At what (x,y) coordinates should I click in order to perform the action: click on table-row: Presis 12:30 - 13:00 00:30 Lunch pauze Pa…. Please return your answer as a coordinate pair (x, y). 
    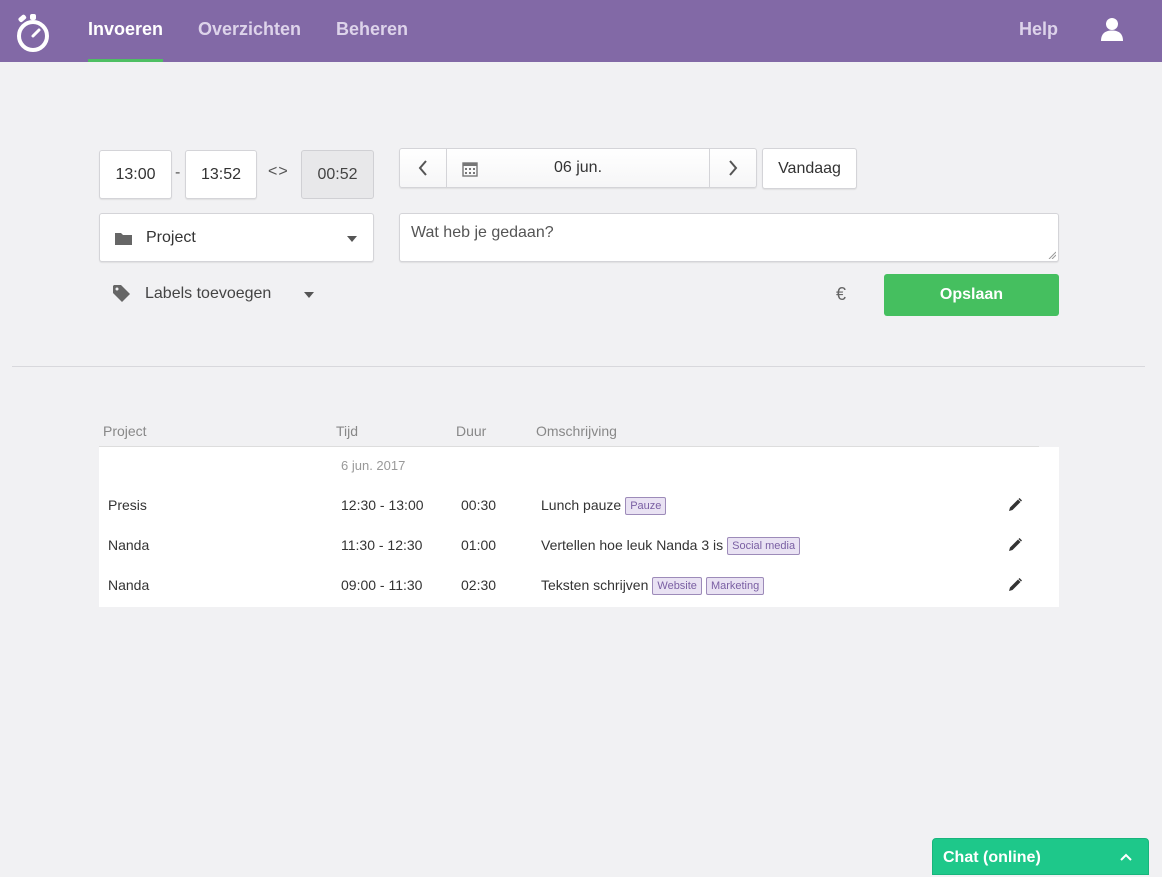
    Looking at the image, I should click on (579, 505).